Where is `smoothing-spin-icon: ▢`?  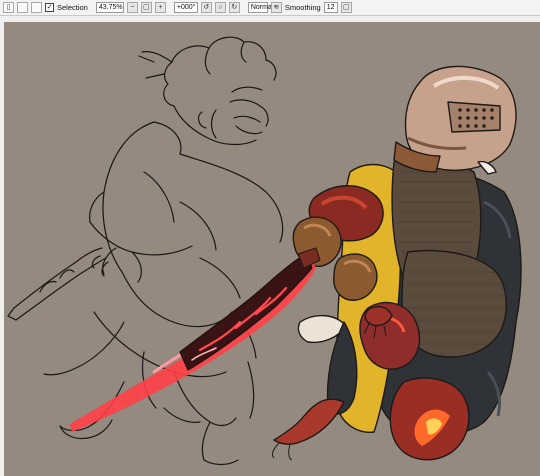
smoothing-spin-icon: ▢ is located at coordinates (346, 7).